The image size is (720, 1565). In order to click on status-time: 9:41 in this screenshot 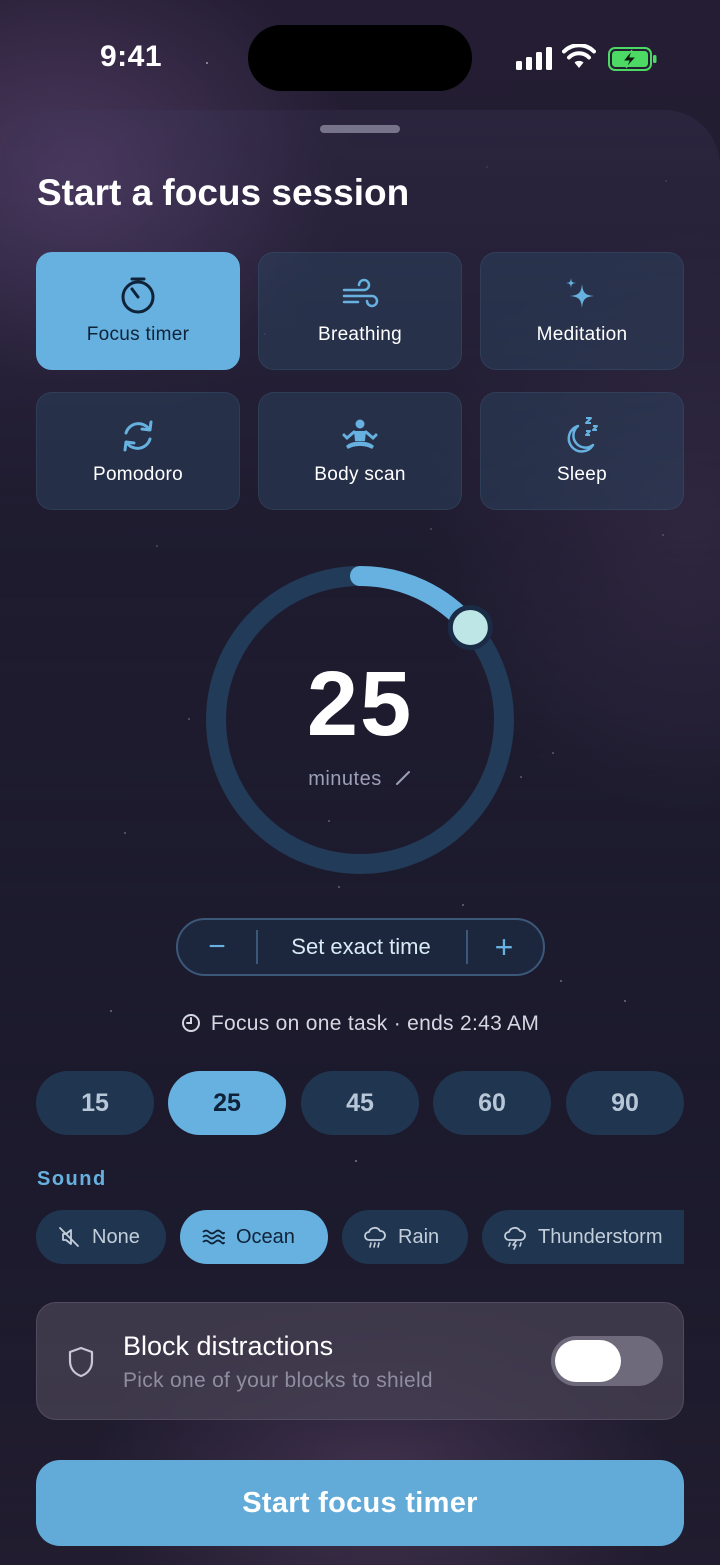, I will do `click(131, 56)`.